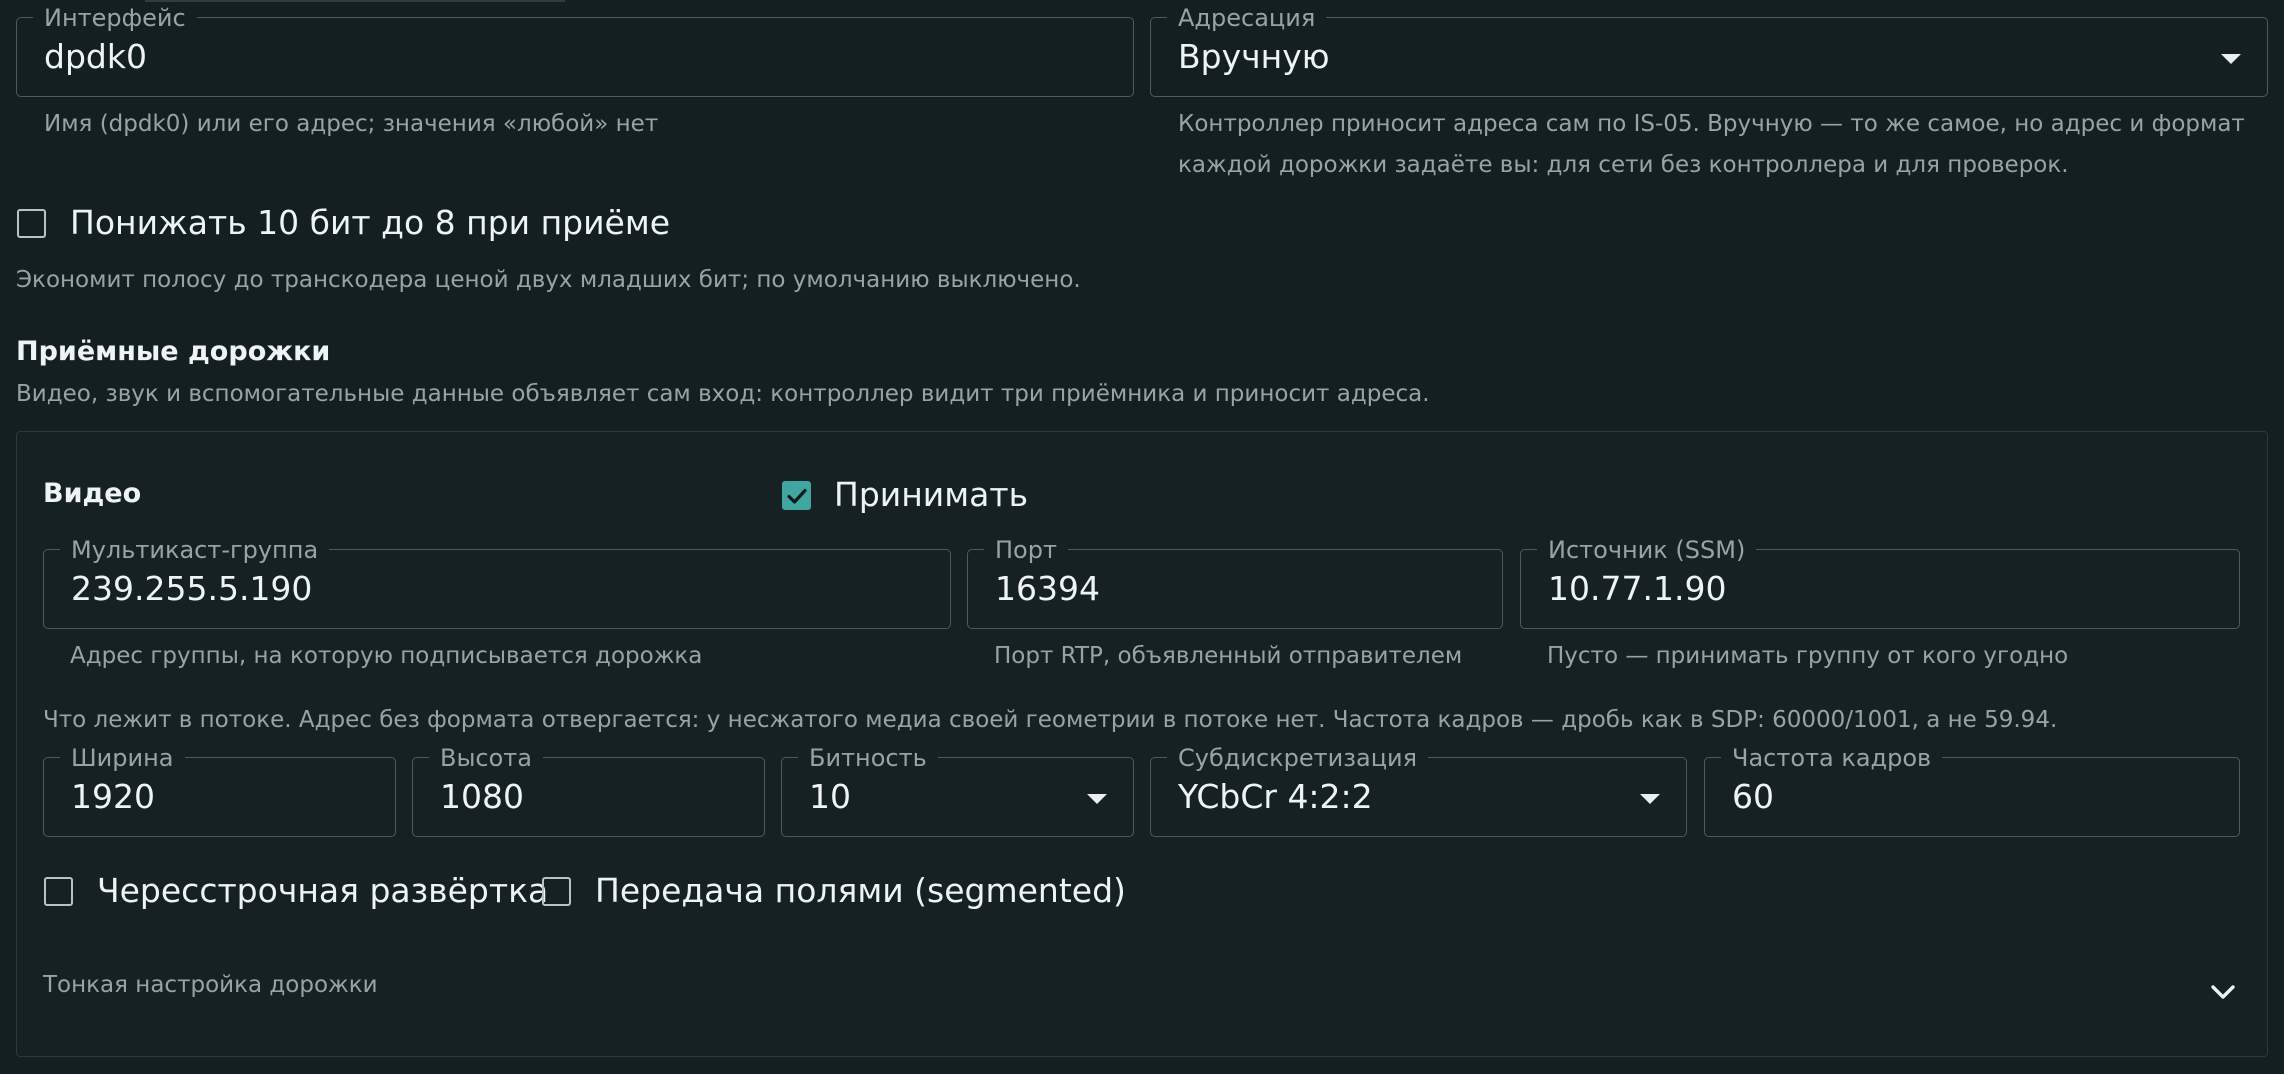 This screenshot has width=2284, height=1074. Describe the element at coordinates (482, 796) in the screenshot. I see `height-value: 1080` at that location.